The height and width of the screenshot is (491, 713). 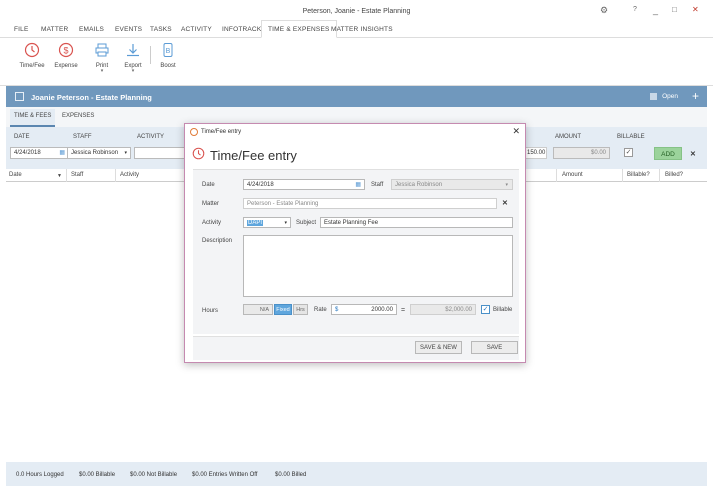 I want to click on dialog-activity-value: DAPI, so click(x=255, y=223).